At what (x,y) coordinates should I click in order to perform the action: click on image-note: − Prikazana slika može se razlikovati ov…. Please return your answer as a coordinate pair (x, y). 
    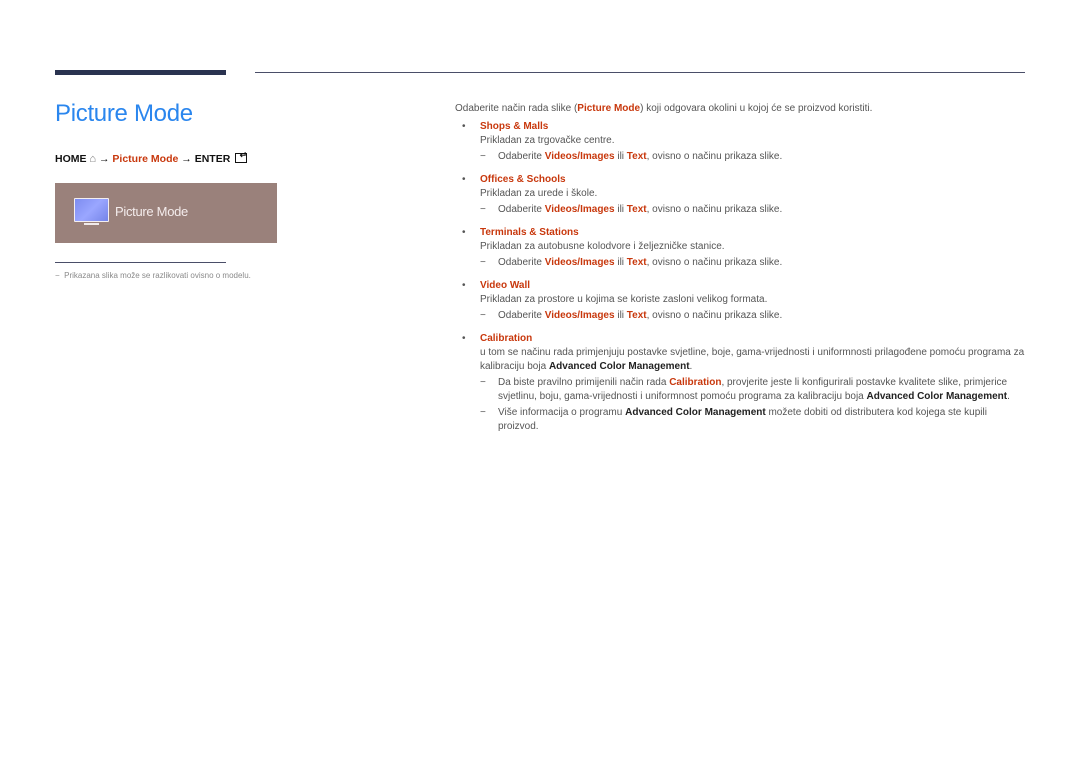
    Looking at the image, I should click on (153, 275).